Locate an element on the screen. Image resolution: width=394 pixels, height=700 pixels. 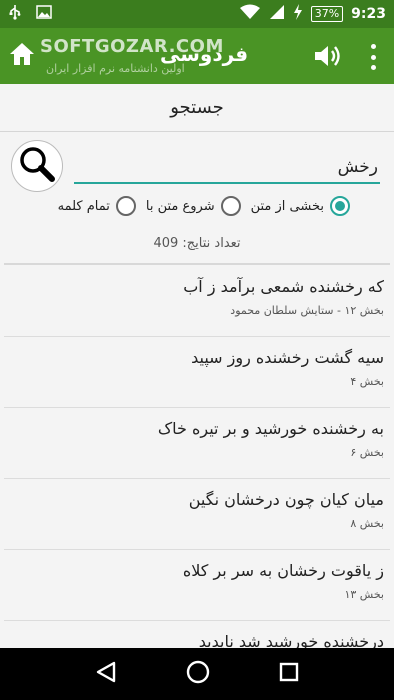
list-item: درخشنده خورشید شد ناپدید is located at coordinates (197, 634).